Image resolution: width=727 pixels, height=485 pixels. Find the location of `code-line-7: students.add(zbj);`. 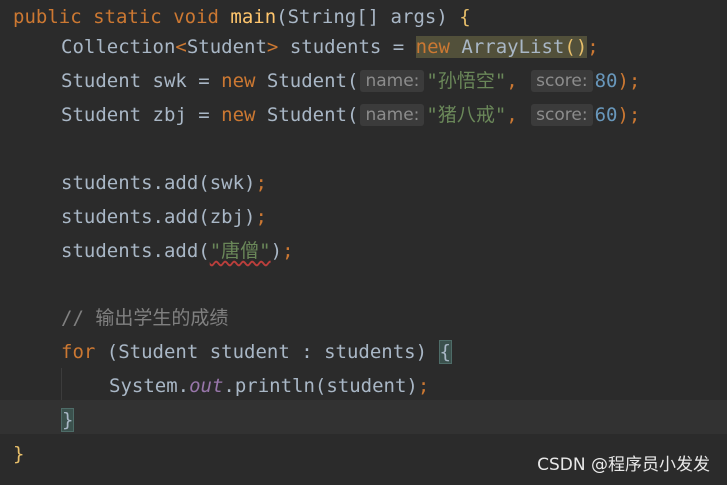

code-line-7: students.add(zbj); is located at coordinates (164, 217).